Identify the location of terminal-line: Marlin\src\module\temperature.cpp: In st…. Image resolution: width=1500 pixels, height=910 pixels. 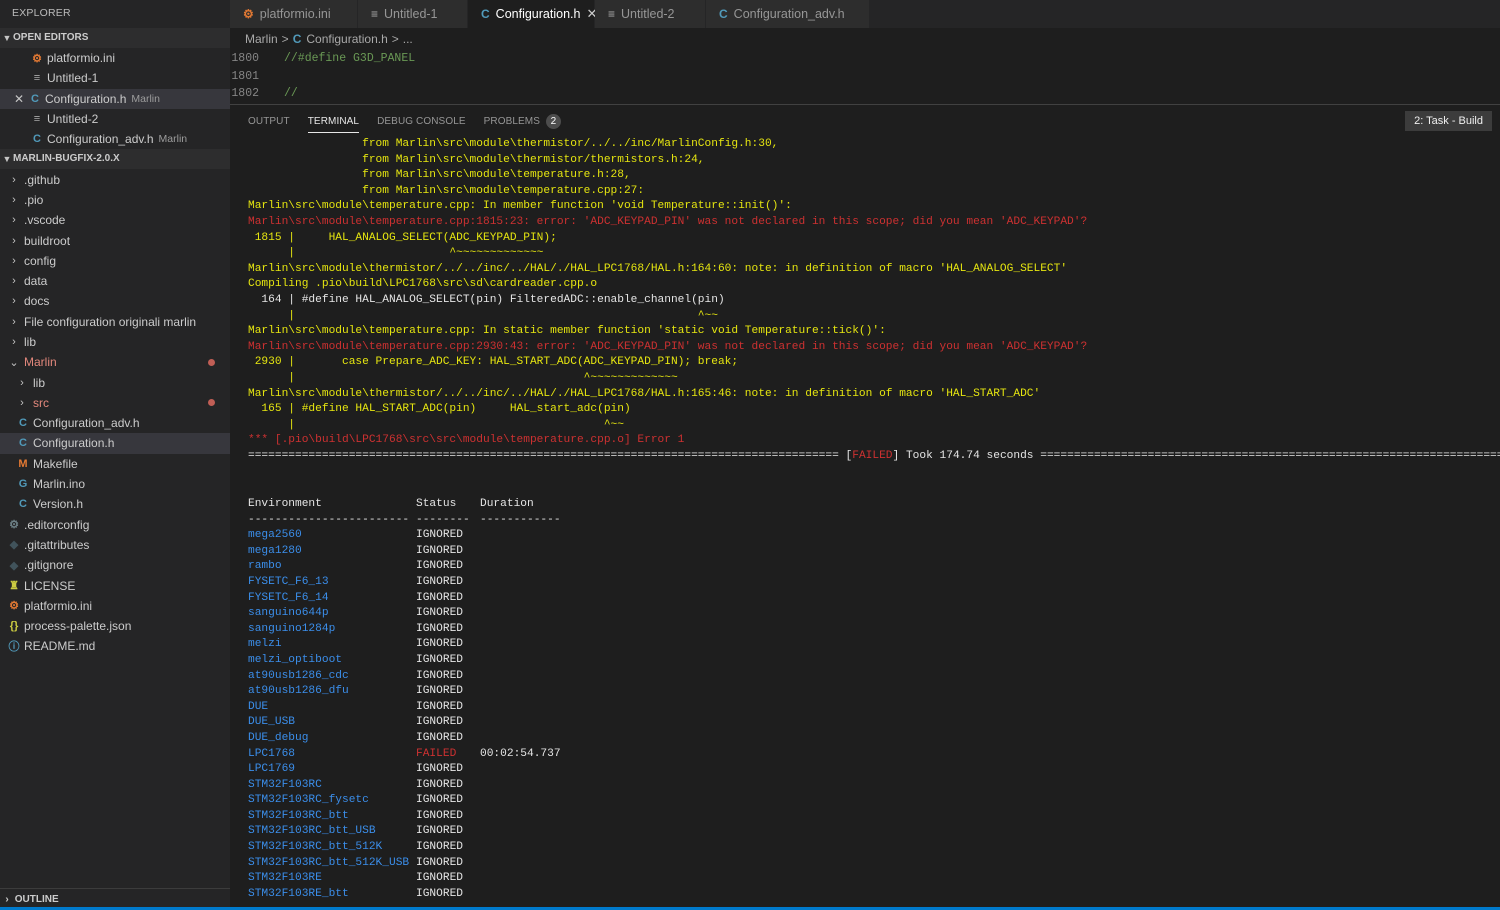
(567, 331).